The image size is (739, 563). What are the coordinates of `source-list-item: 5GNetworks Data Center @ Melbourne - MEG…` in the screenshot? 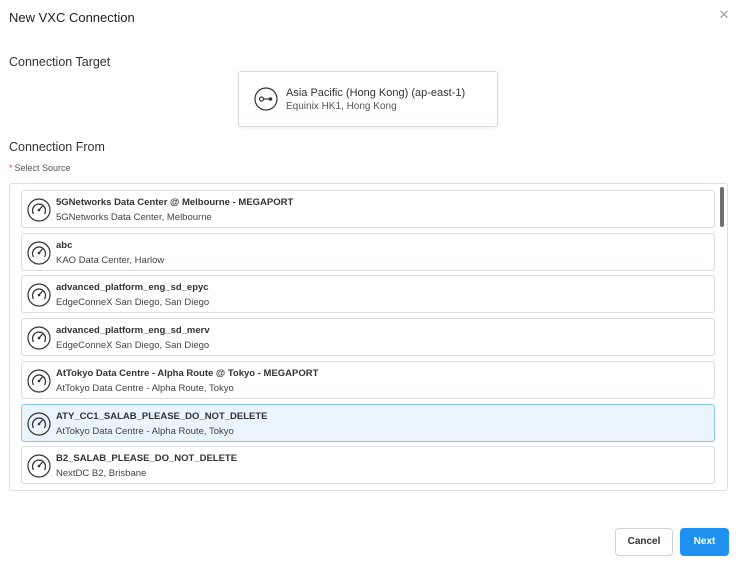 It's located at (368, 209).